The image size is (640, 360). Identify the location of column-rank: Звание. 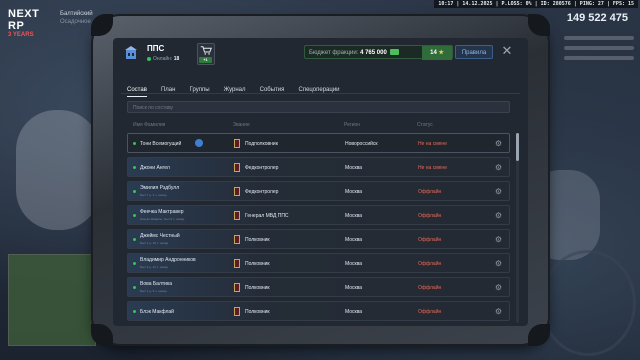
(241, 125).